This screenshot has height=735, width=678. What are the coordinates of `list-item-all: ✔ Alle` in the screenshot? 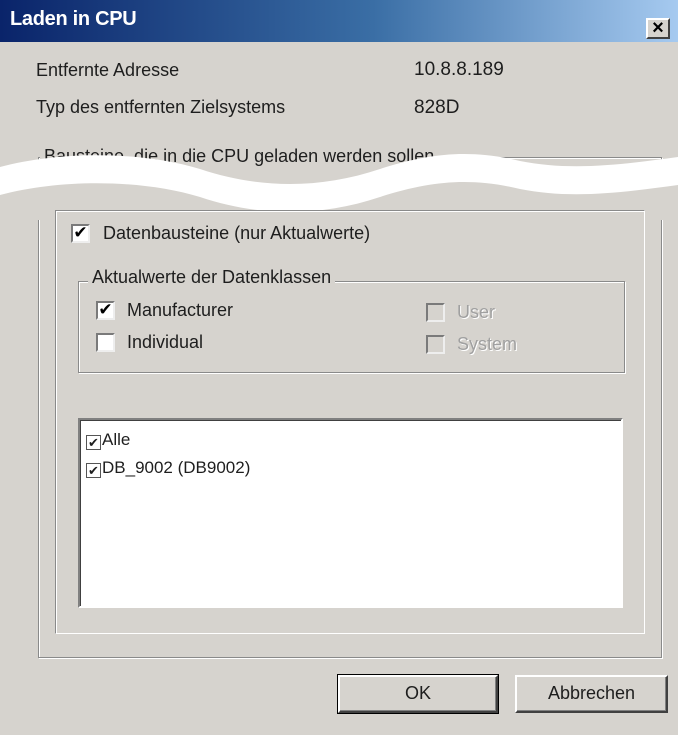 It's located at (108, 440).